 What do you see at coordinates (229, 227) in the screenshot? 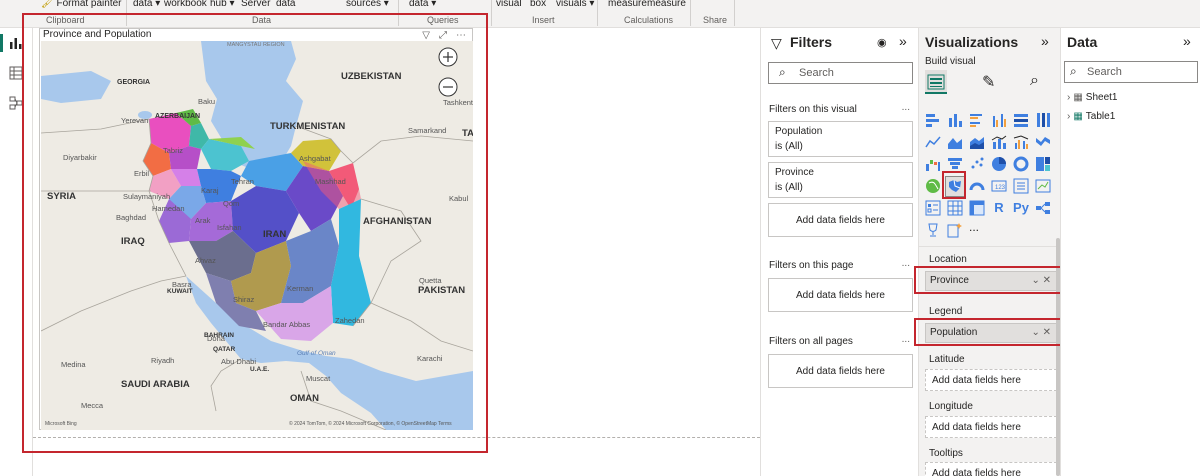
I see `city-label: Isfahan` at bounding box center [229, 227].